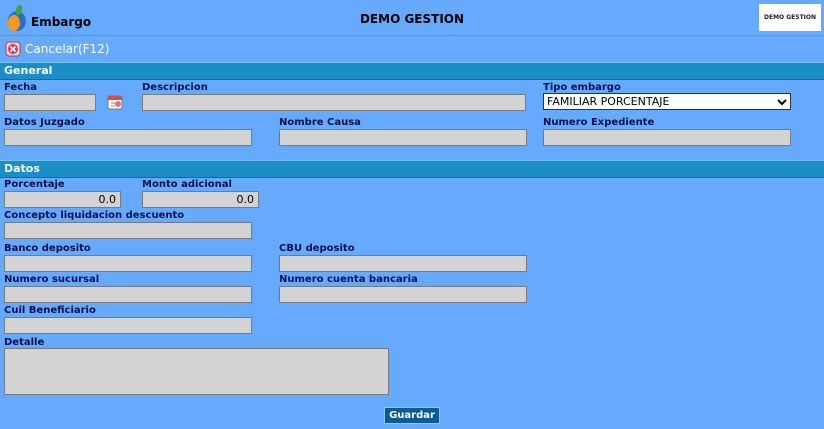  I want to click on cbu-deposito-label: CBU deposito, so click(317, 248).